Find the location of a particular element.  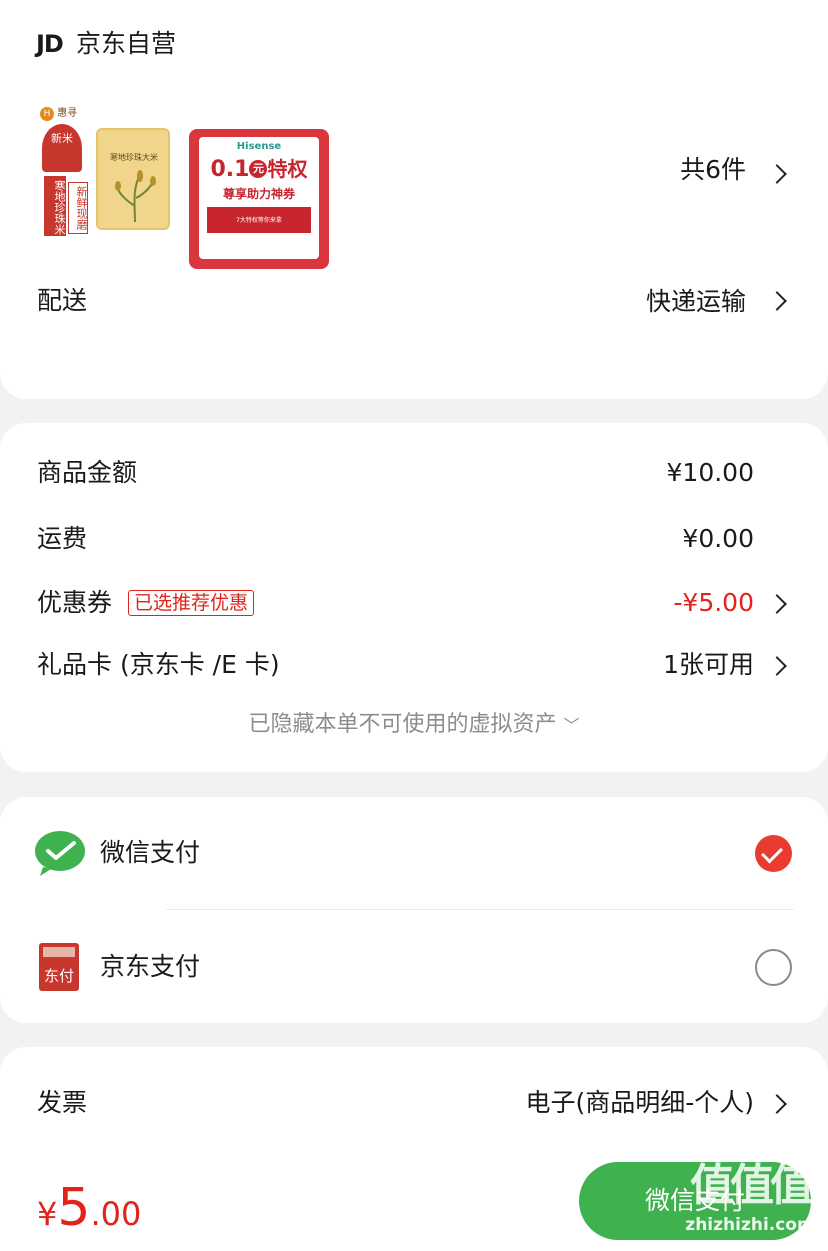

order-total: ¥5.00 is located at coordinates (89, 1214).